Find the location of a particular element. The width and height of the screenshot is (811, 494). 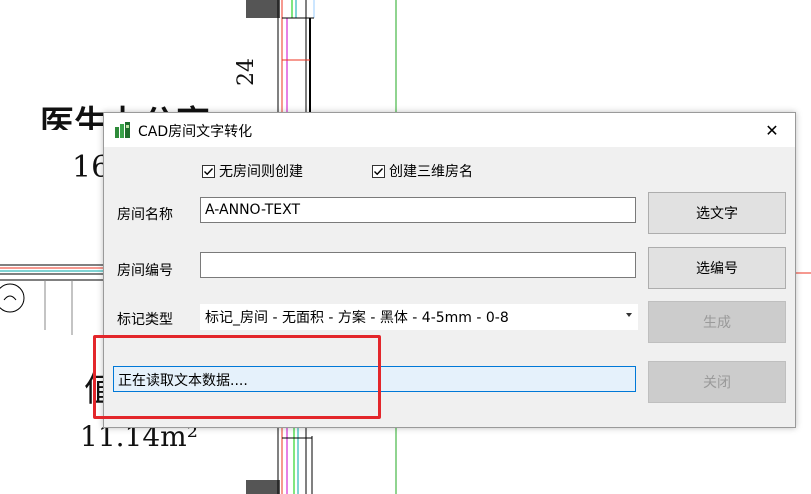

checkbox-create-3d-name: 创建三维房名 is located at coordinates (422, 171).